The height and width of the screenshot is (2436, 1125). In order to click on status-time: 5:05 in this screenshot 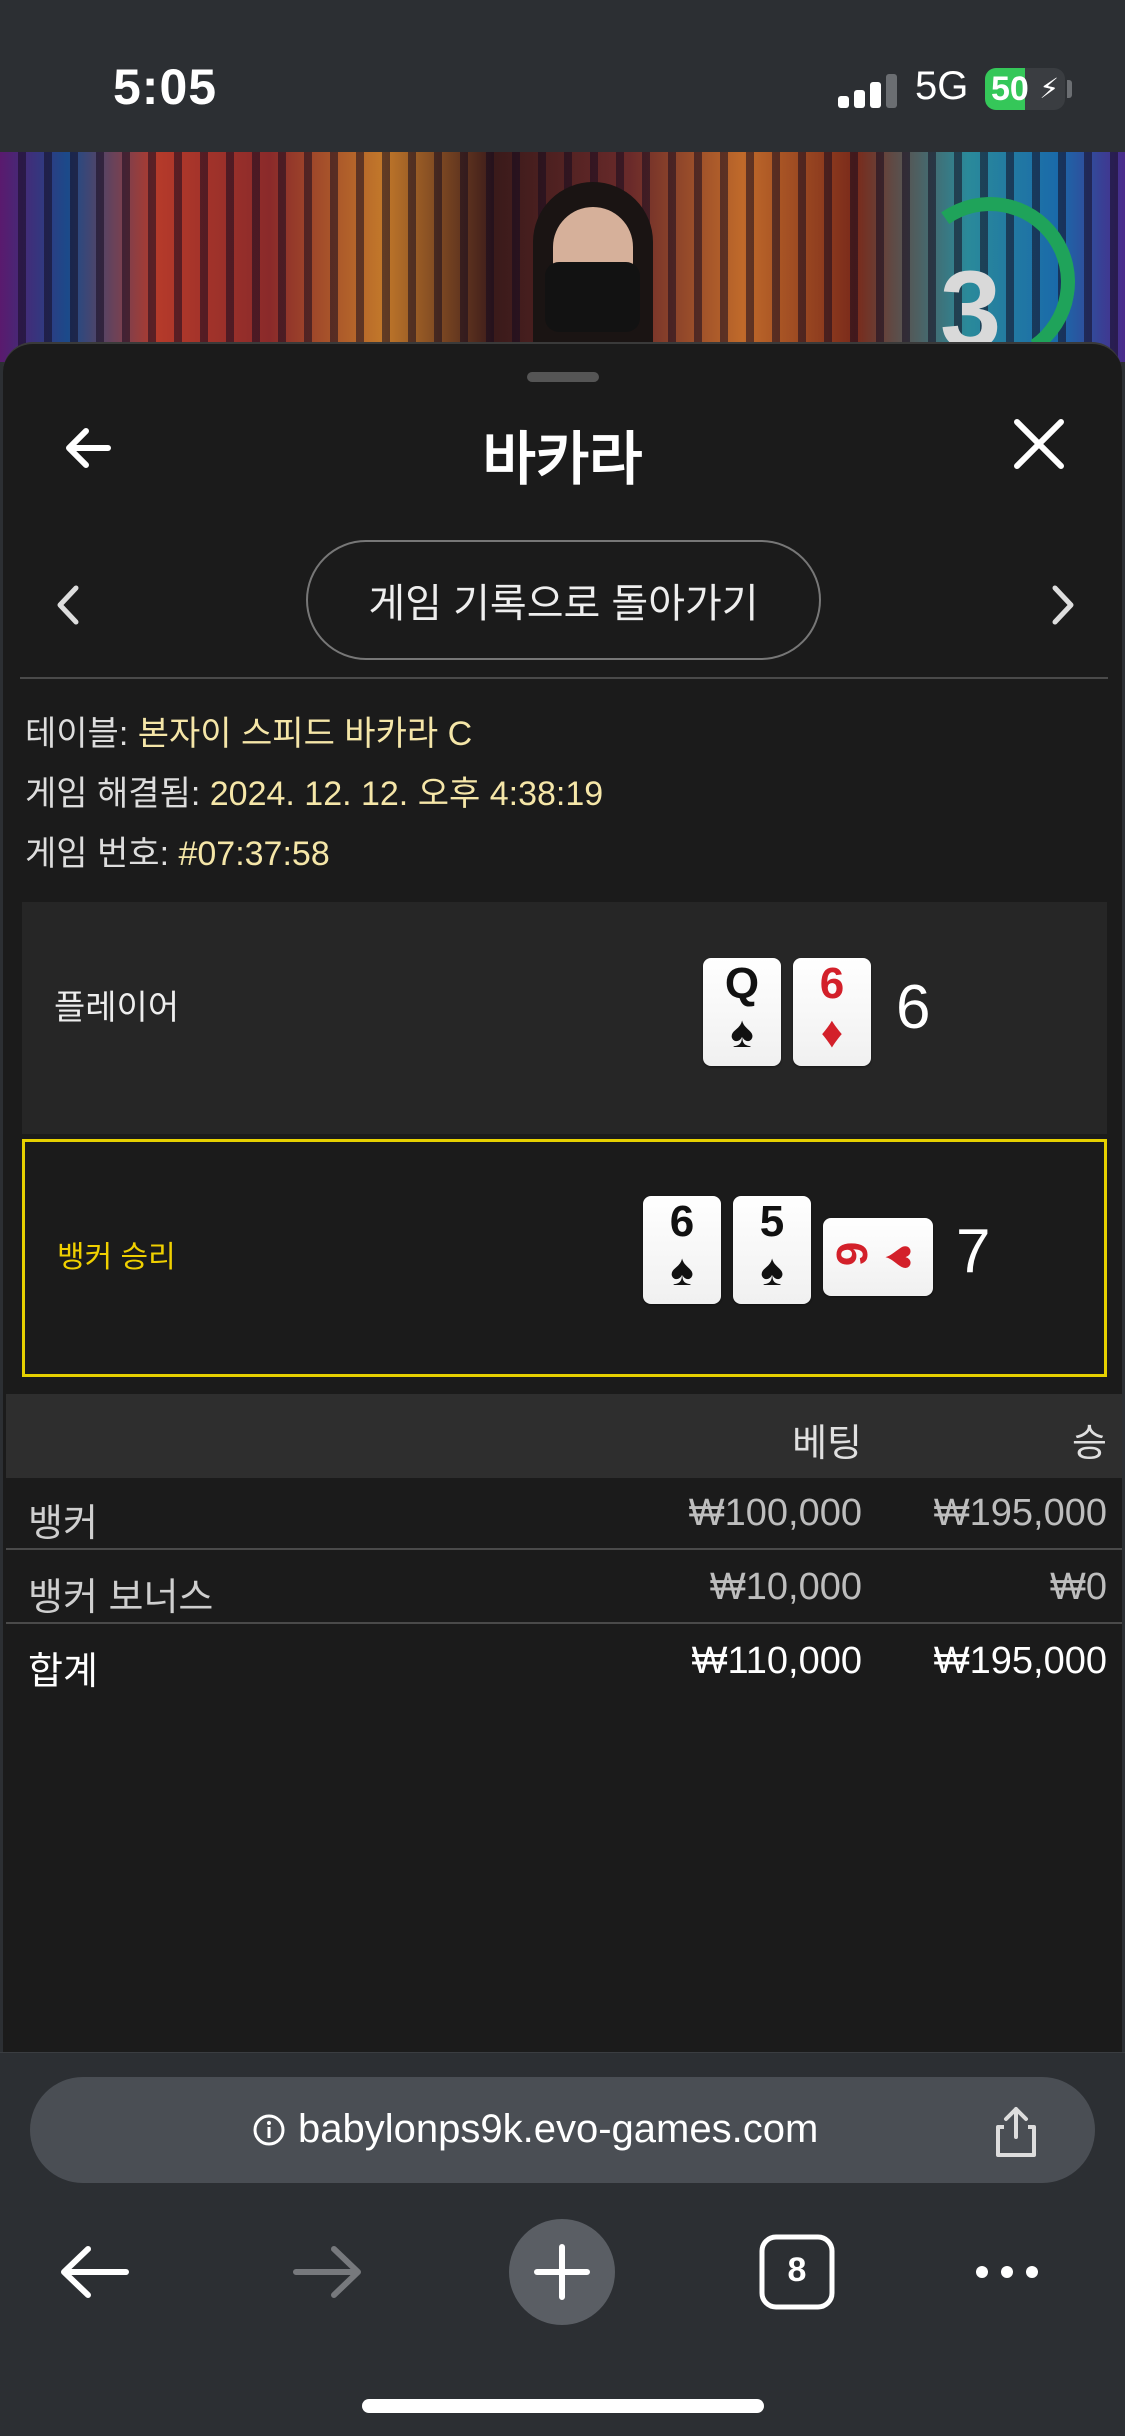, I will do `click(165, 87)`.